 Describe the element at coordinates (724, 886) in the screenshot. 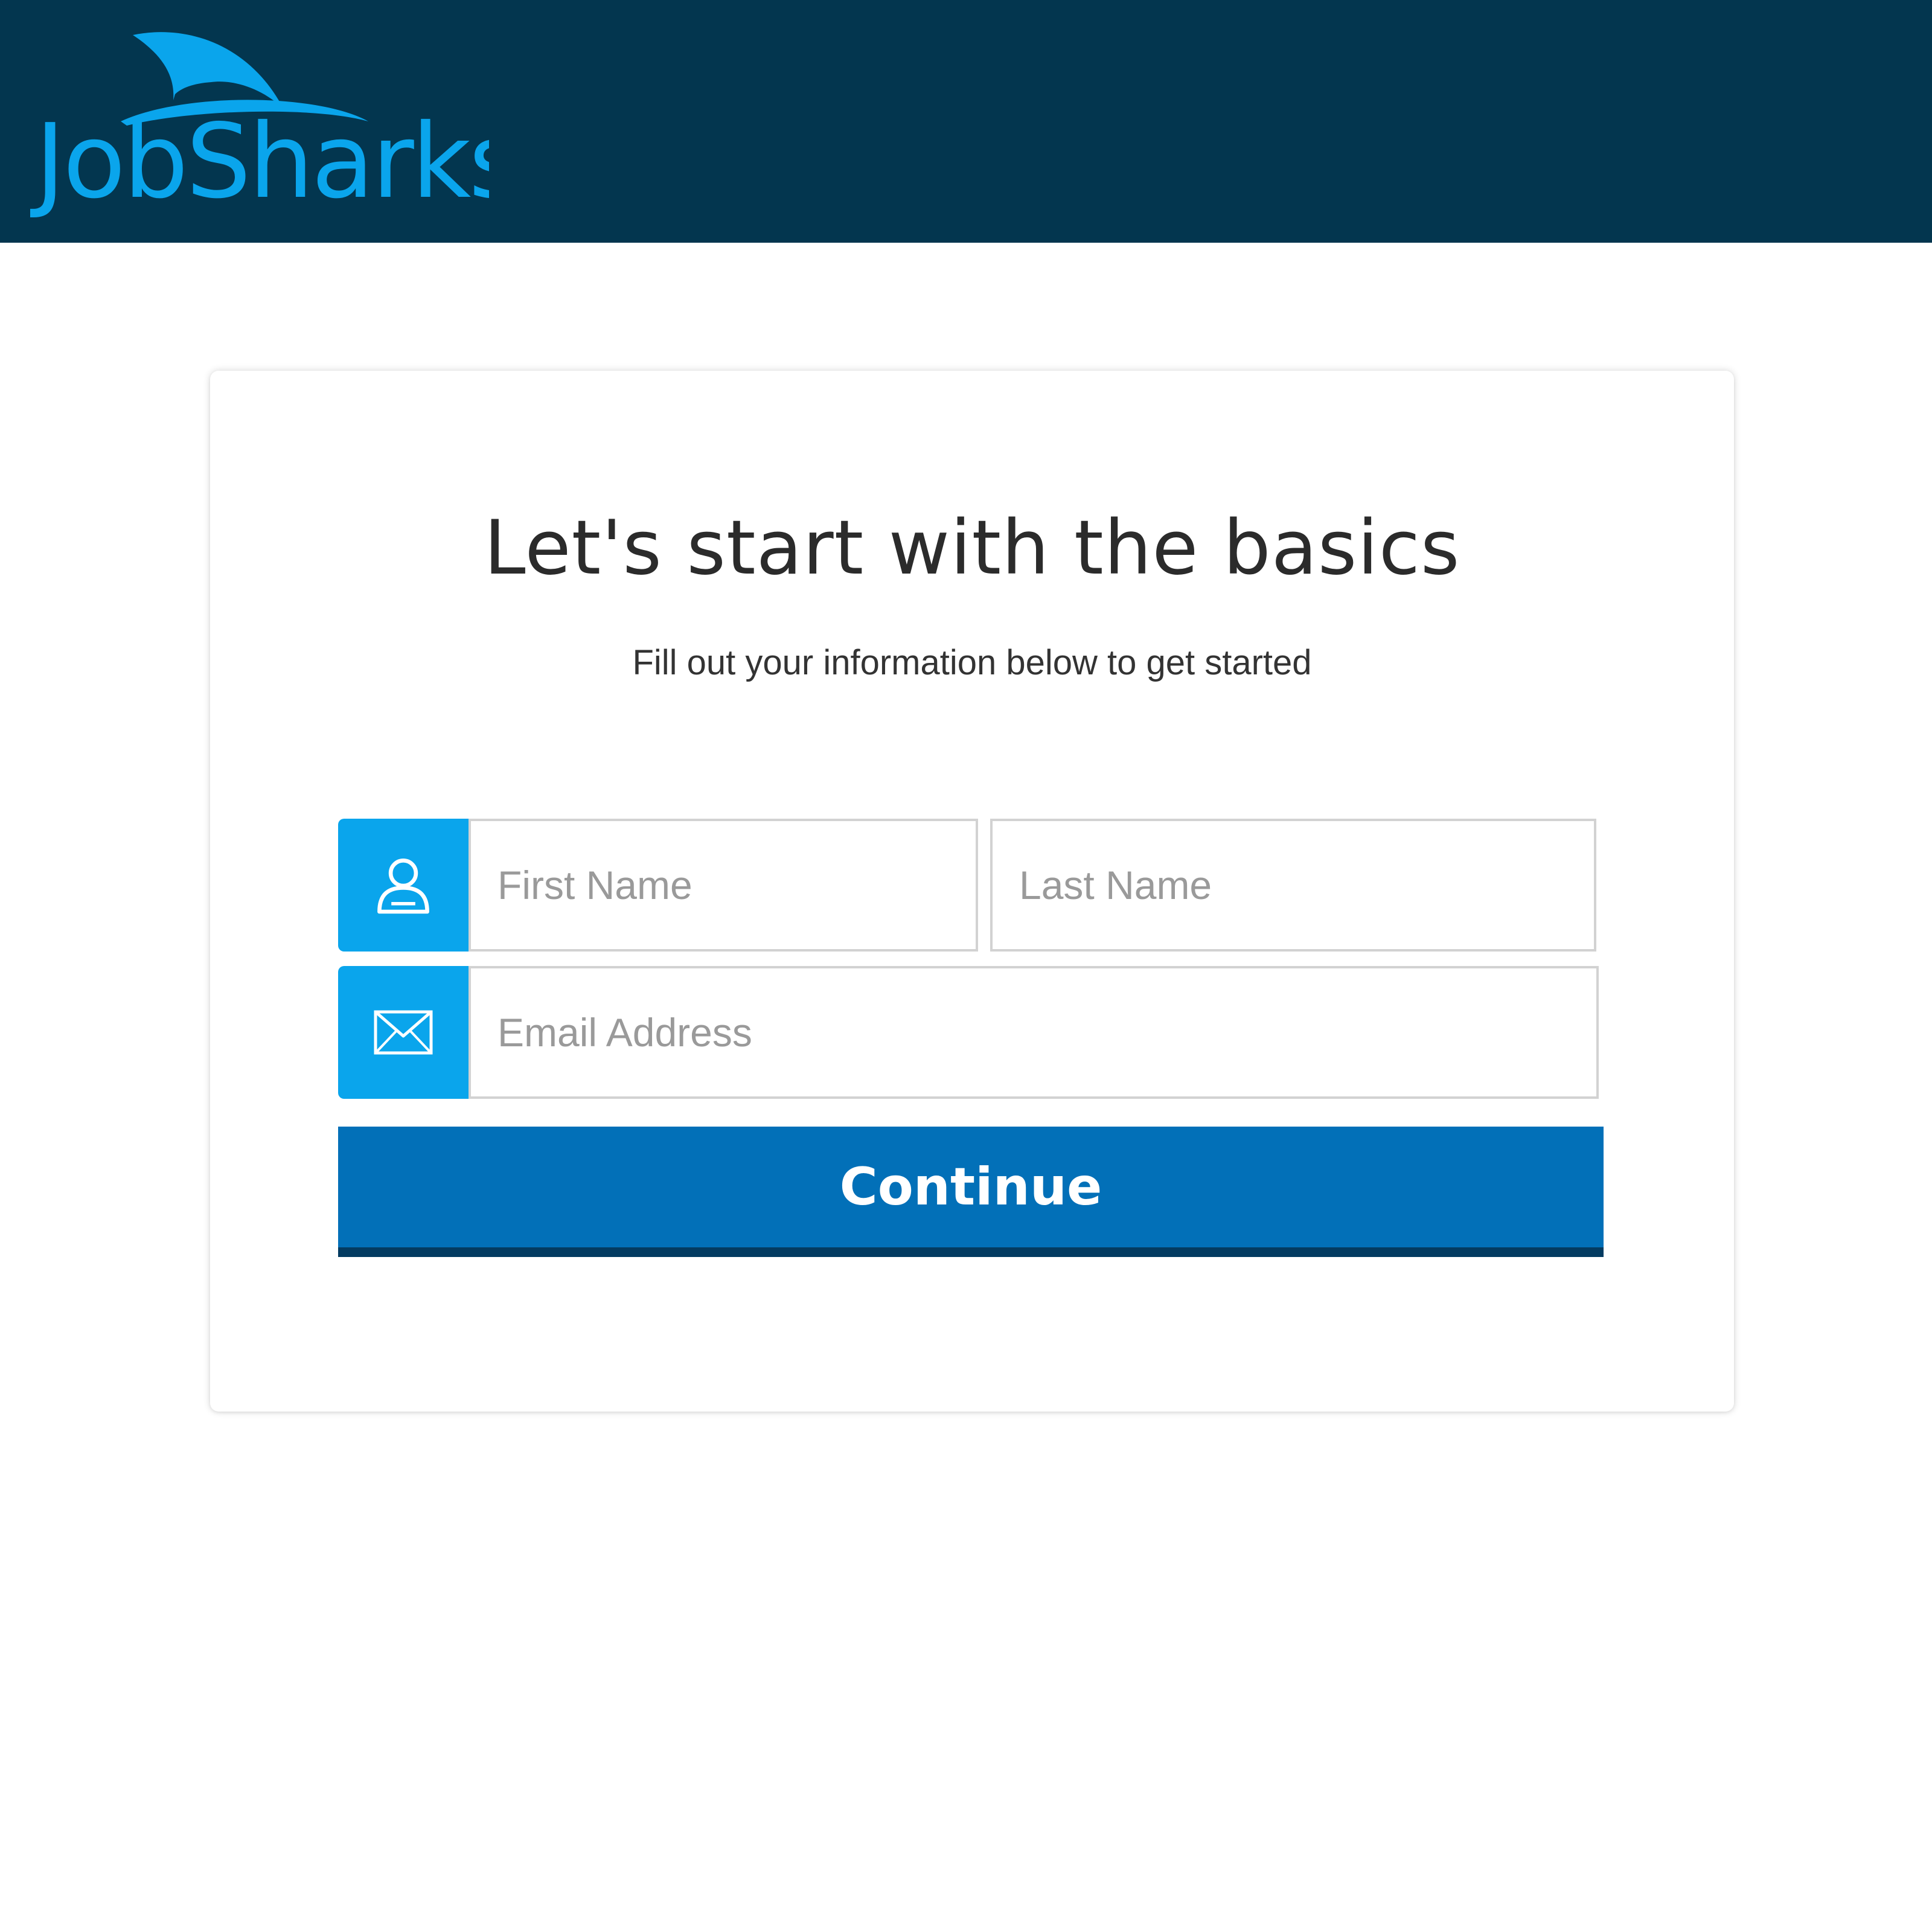

I see `first-name-field` at that location.